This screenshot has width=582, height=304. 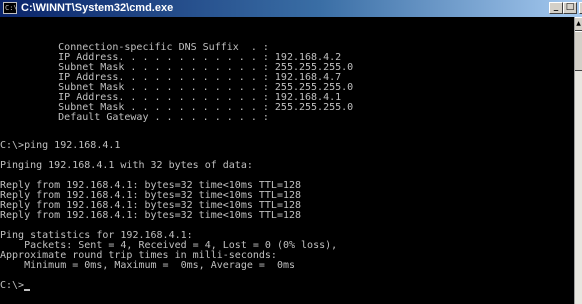 What do you see at coordinates (291, 8) in the screenshot?
I see `title-bar: C:\ C:\WINNT\System32\cmd.exe _ □ x` at bounding box center [291, 8].